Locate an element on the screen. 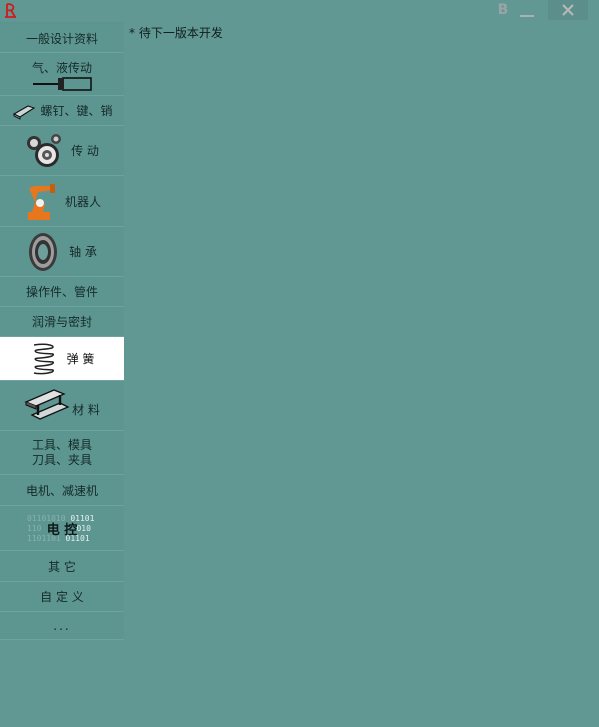 This screenshot has height=727, width=599. sidebar-item-motors-reducers: 电机、减速机 is located at coordinates (62, 490).